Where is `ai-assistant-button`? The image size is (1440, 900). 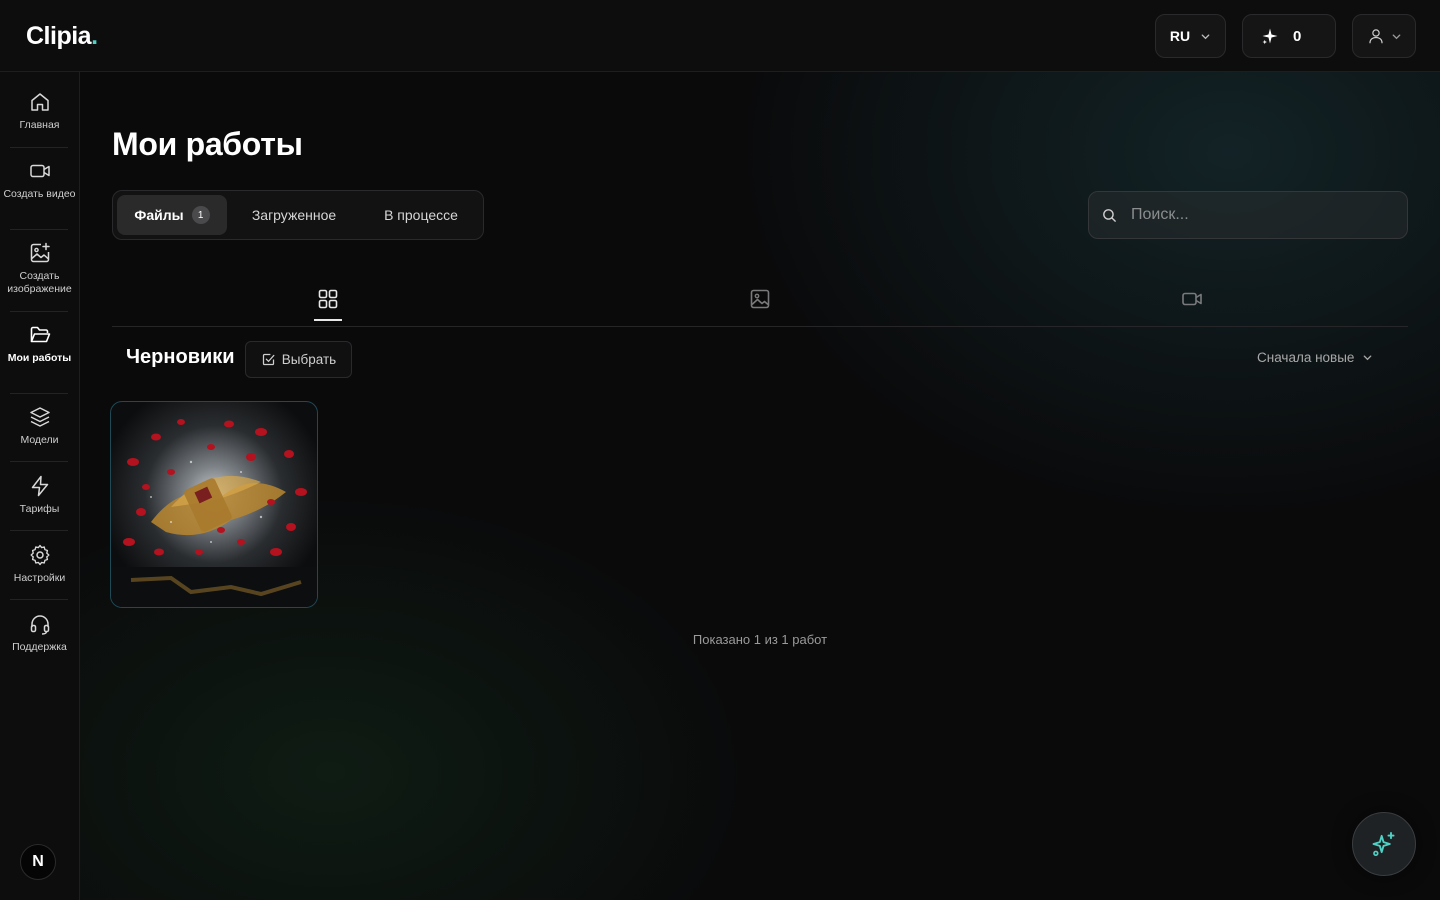
ai-assistant-button is located at coordinates (1384, 844).